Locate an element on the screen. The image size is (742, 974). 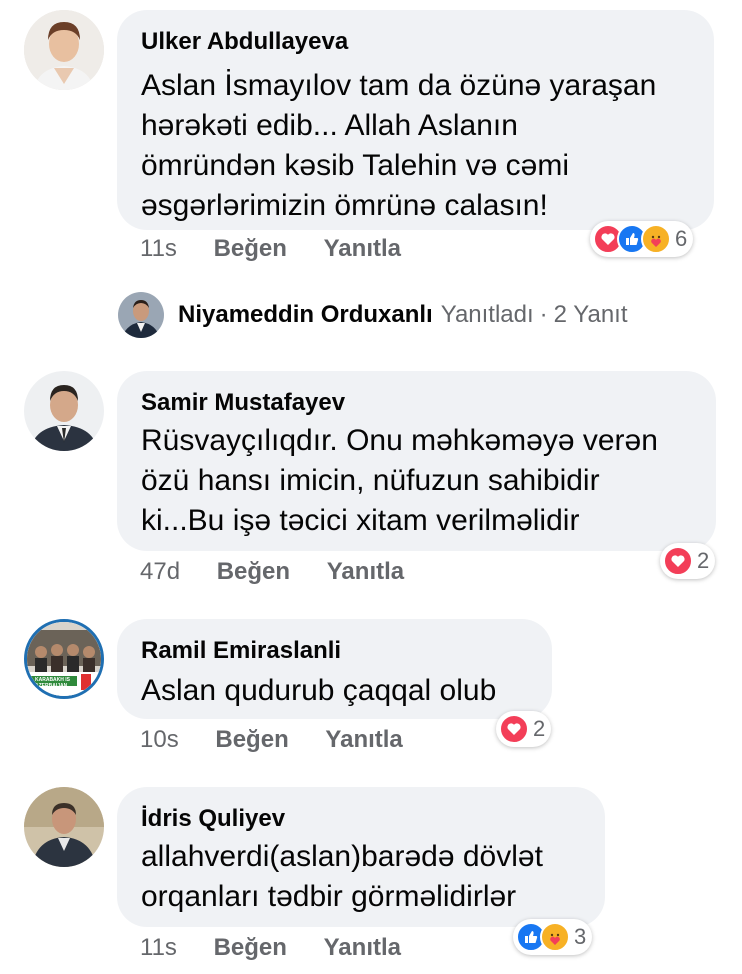
reaction-count: 6 is located at coordinates (681, 238).